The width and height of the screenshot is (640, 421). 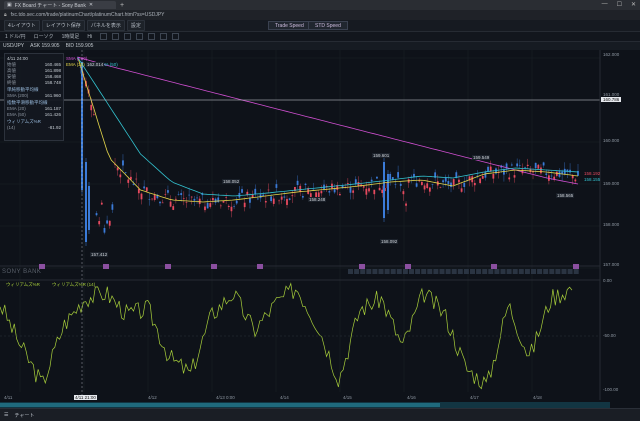 I want to click on watermark-logo: SONY BANK, so click(x=22, y=272).